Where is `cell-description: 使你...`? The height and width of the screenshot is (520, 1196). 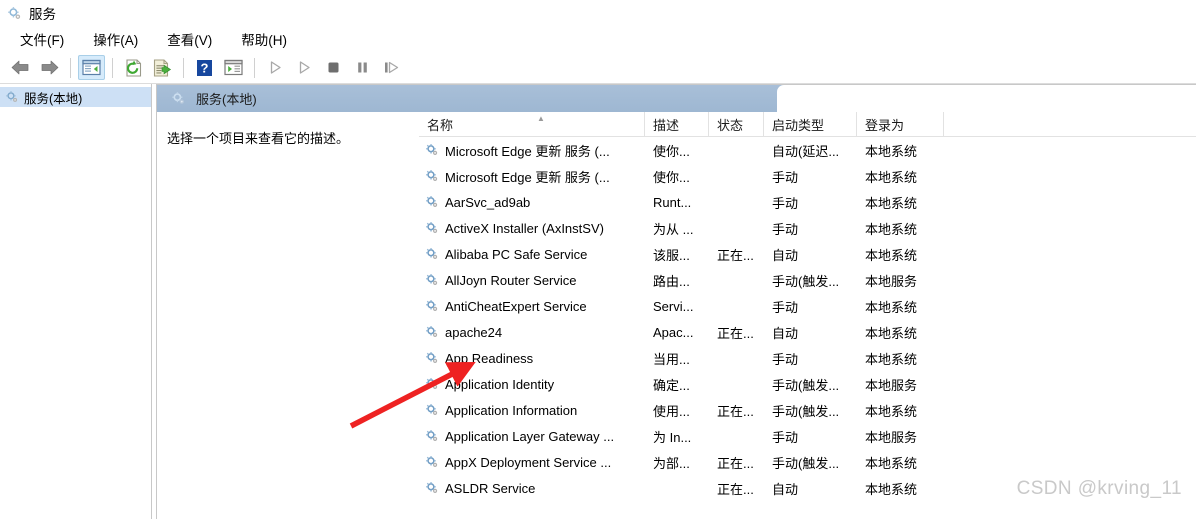
cell-description: 使你... is located at coordinates (671, 177).